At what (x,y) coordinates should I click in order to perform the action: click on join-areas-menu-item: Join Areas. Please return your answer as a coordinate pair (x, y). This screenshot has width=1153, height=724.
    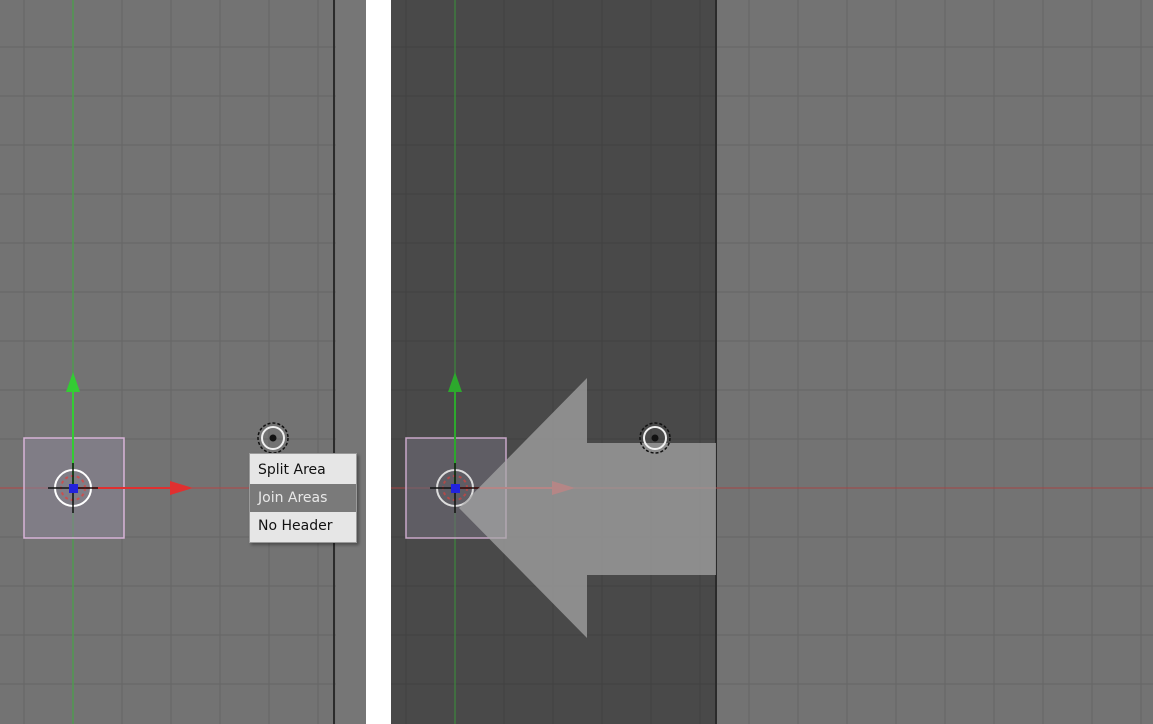
    Looking at the image, I should click on (303, 498).